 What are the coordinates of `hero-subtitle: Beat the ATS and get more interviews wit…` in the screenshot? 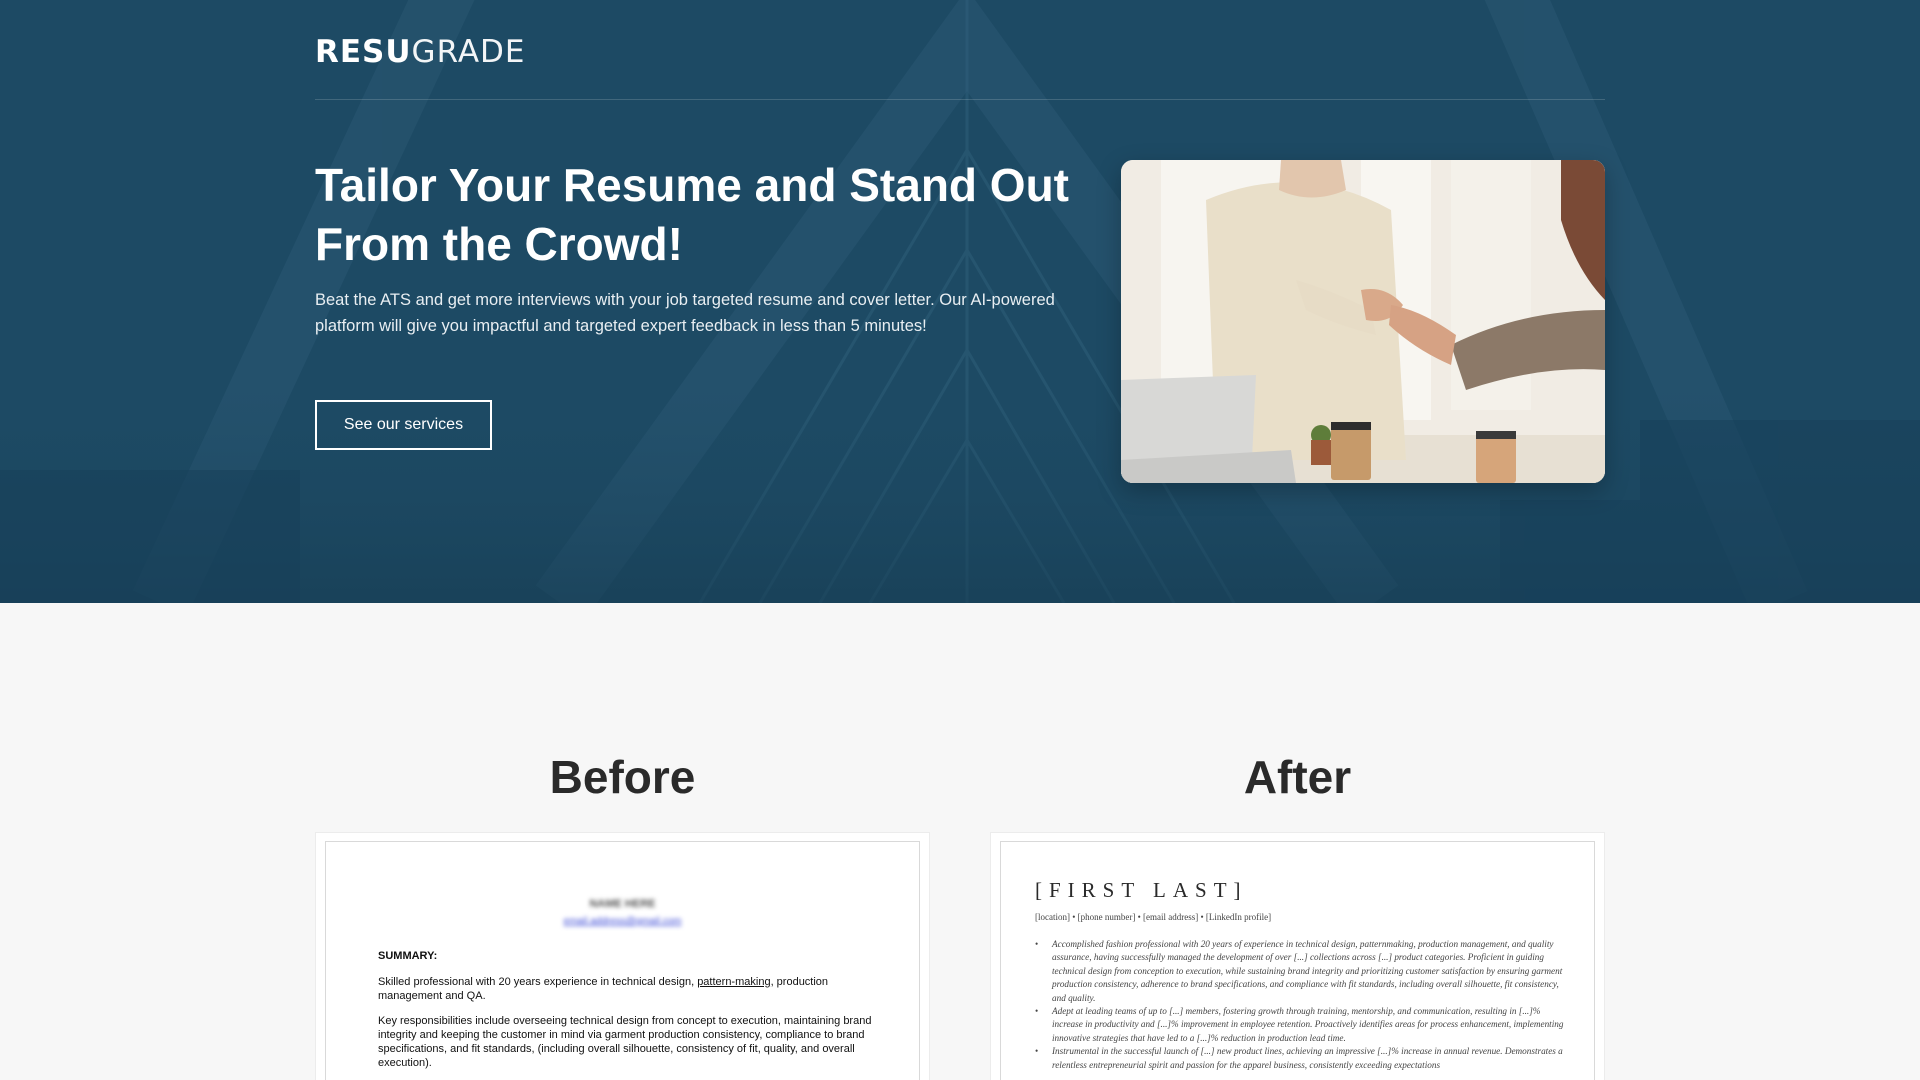 It's located at (685, 313).